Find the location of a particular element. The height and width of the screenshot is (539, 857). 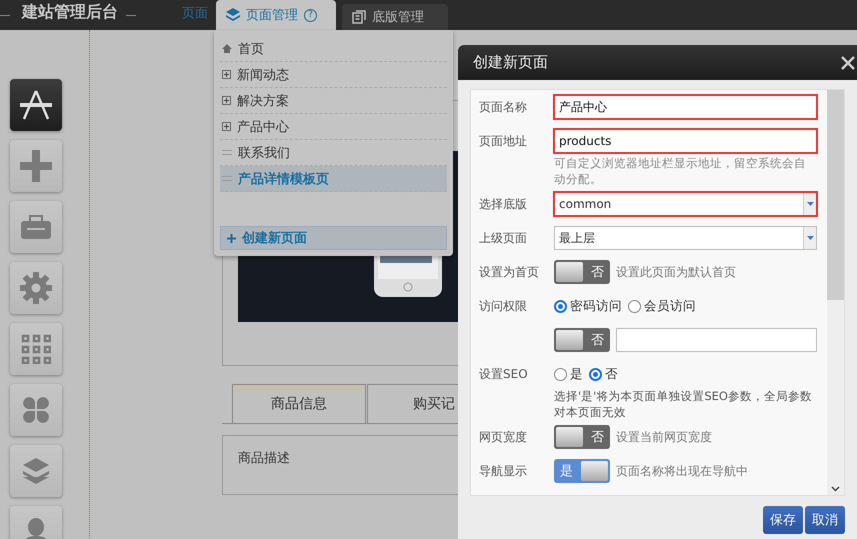

field-label: 页面名称 is located at coordinates (503, 107).